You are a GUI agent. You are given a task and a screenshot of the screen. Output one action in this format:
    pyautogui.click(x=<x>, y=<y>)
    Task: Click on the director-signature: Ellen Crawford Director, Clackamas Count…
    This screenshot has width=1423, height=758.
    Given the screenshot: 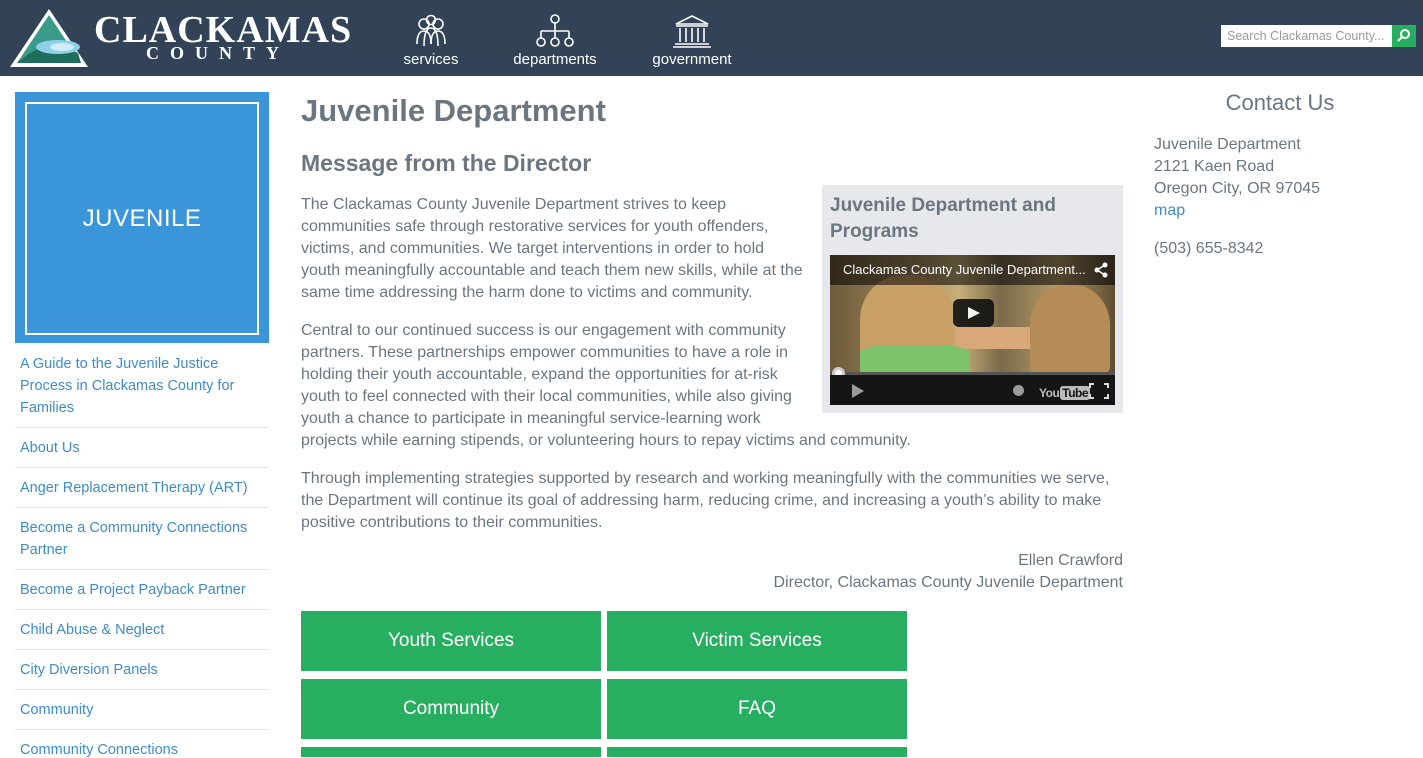 What is the action you would take?
    pyautogui.click(x=712, y=572)
    